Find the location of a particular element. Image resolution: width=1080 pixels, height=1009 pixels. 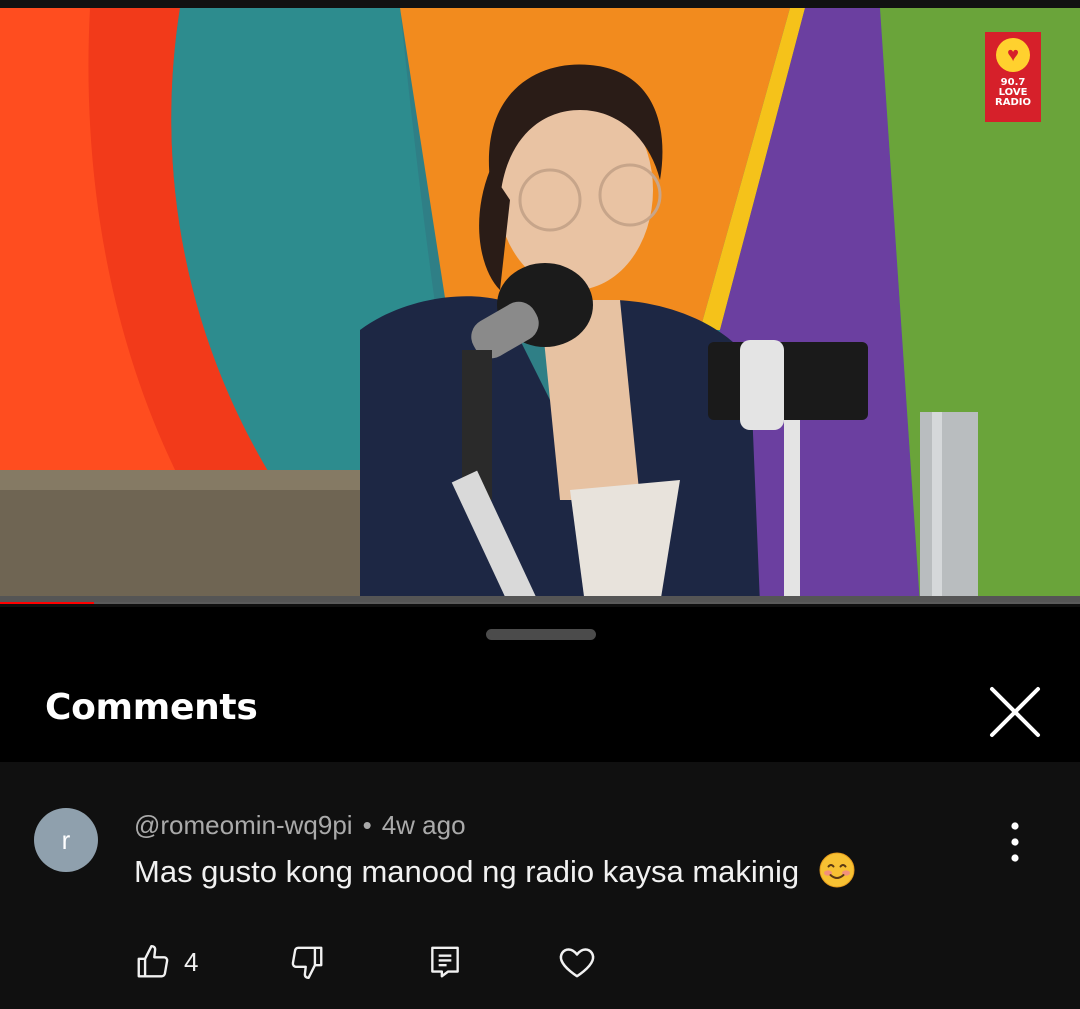

video-progress-fill is located at coordinates (47, 603).